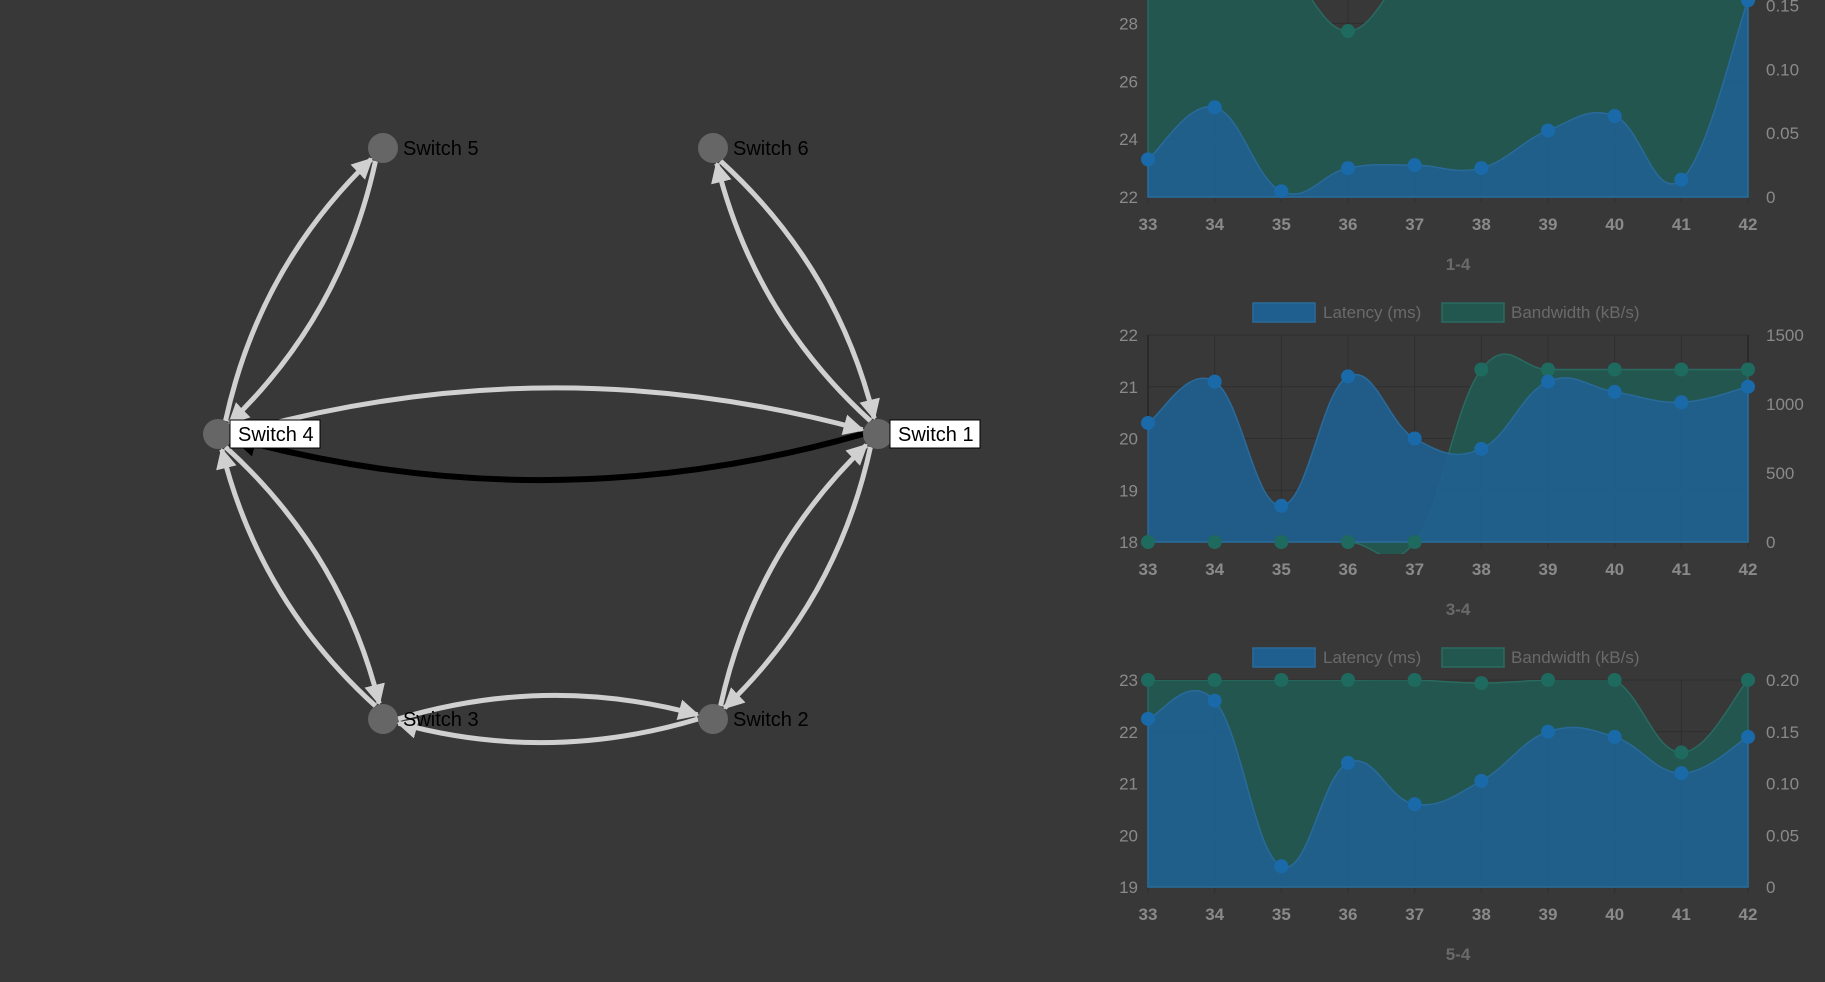 This screenshot has height=982, width=1825. Describe the element at coordinates (302, 292) in the screenshot. I see `link-edge-s5-s4` at that location.